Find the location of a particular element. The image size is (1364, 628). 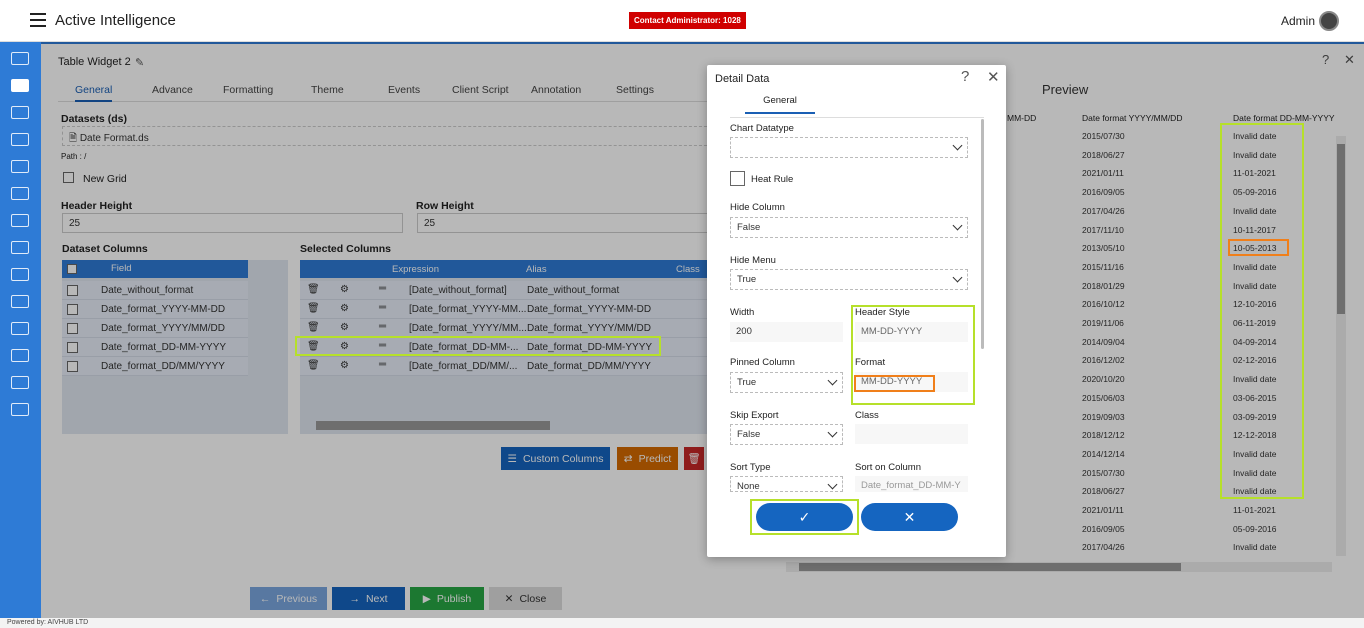

hide-column-value: False is located at coordinates (749, 227).